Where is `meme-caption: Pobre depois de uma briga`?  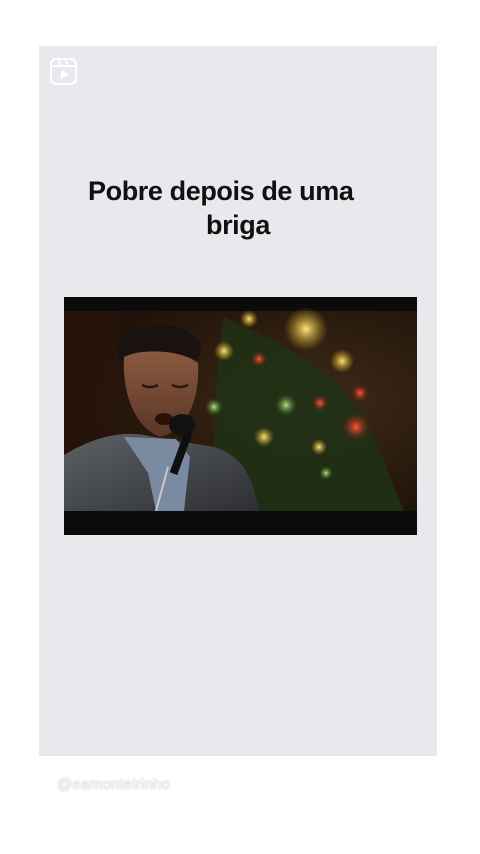
meme-caption: Pobre depois de uma briga is located at coordinates (238, 208).